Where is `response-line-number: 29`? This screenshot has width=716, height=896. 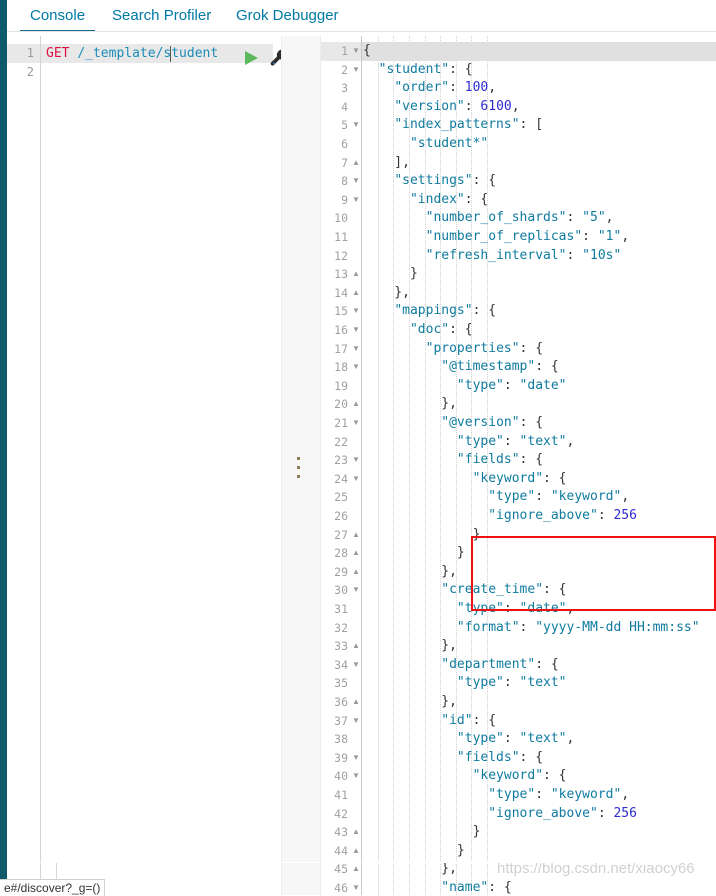
response-line-number: 29 is located at coordinates (341, 571).